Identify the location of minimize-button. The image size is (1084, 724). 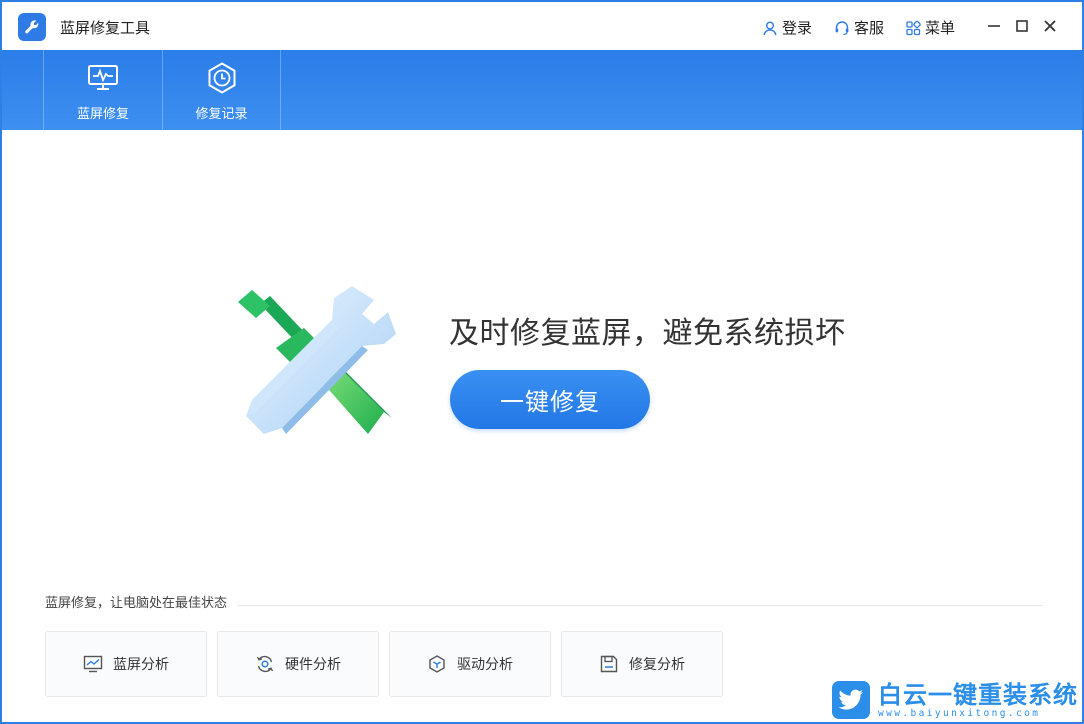
(994, 26).